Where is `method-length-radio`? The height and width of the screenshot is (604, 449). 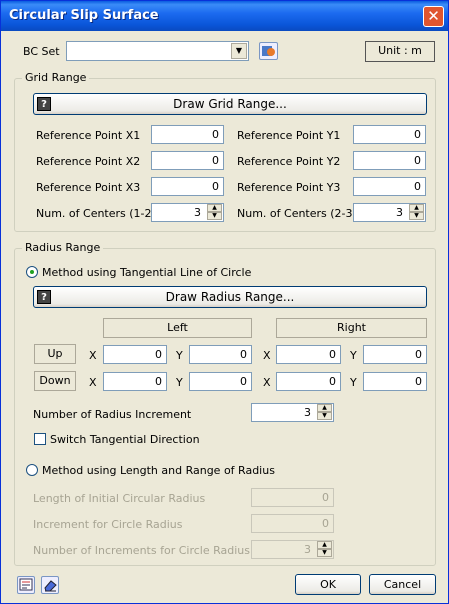
method-length-radio is located at coordinates (32, 470).